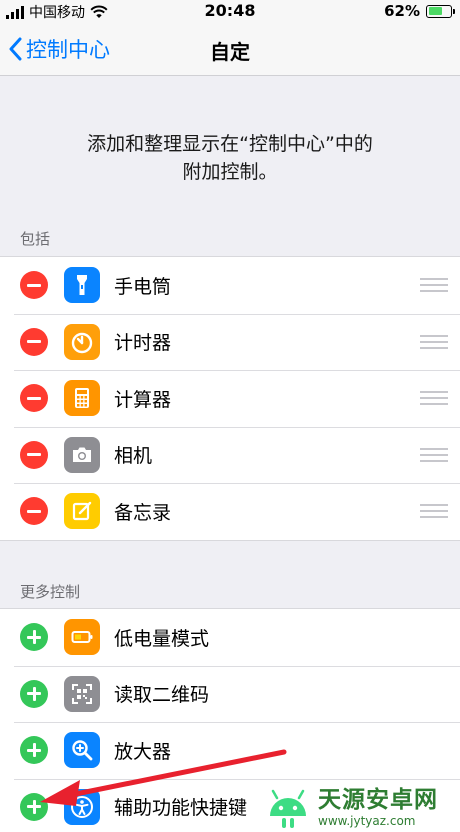 This screenshot has height=832, width=460. What do you see at coordinates (230, 455) in the screenshot?
I see `control-row-camera: 相机` at bounding box center [230, 455].